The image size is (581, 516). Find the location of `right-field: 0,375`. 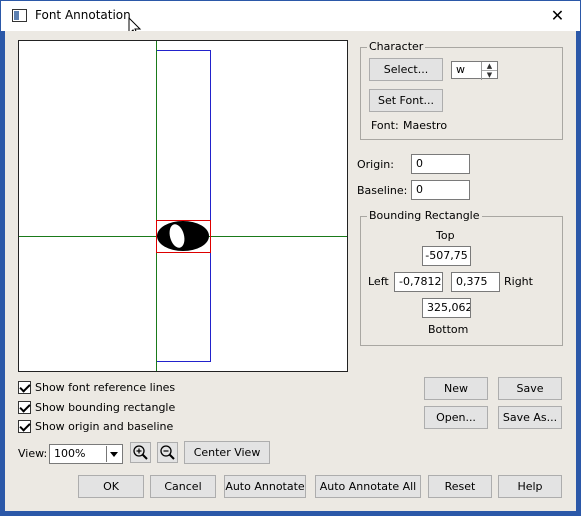

right-field: 0,375 is located at coordinates (475, 282).